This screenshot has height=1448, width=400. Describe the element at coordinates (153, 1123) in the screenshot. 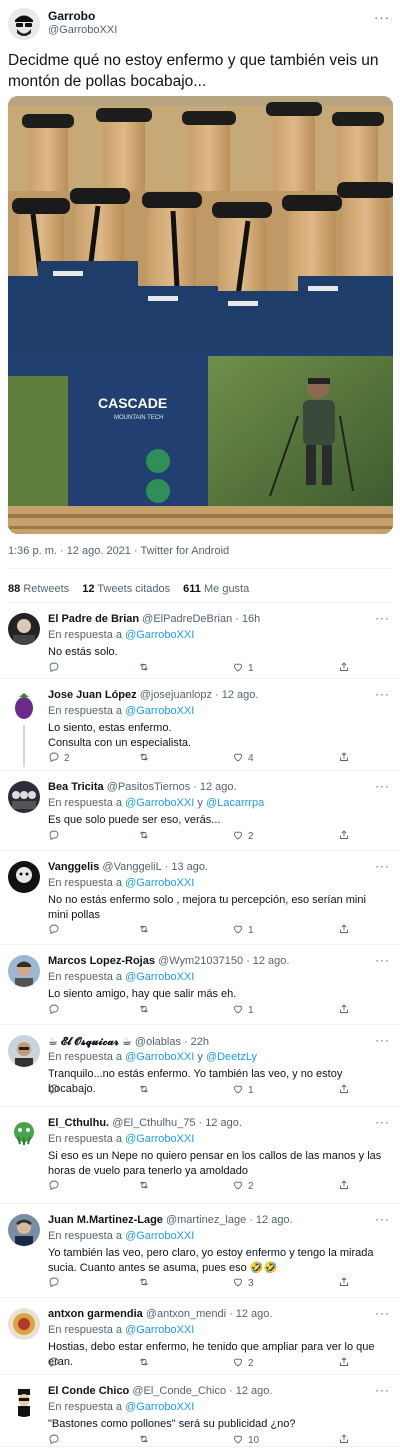

I see `reply-author-handle: @El_Cthulhu_75` at that location.